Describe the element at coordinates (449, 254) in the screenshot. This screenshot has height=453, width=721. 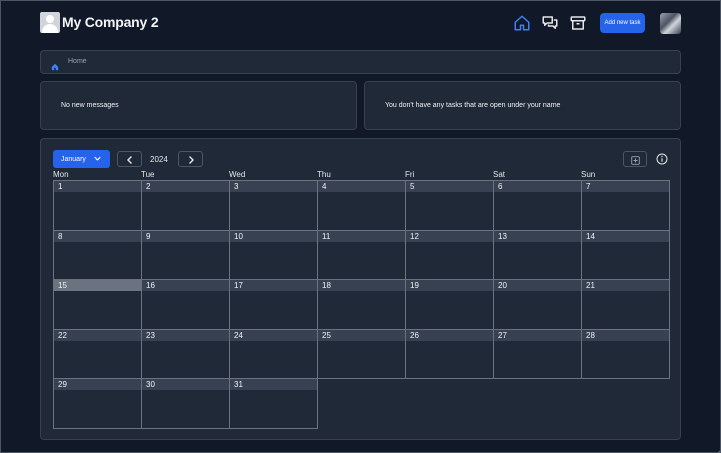
I see `calendar-day-cell: 12` at that location.